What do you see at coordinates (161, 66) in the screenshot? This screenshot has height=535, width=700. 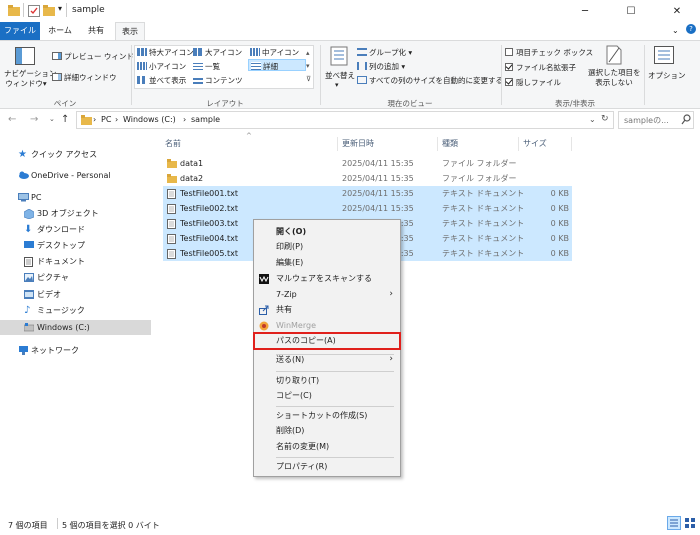 I see `layout-small-icons: 小アイコン` at bounding box center [161, 66].